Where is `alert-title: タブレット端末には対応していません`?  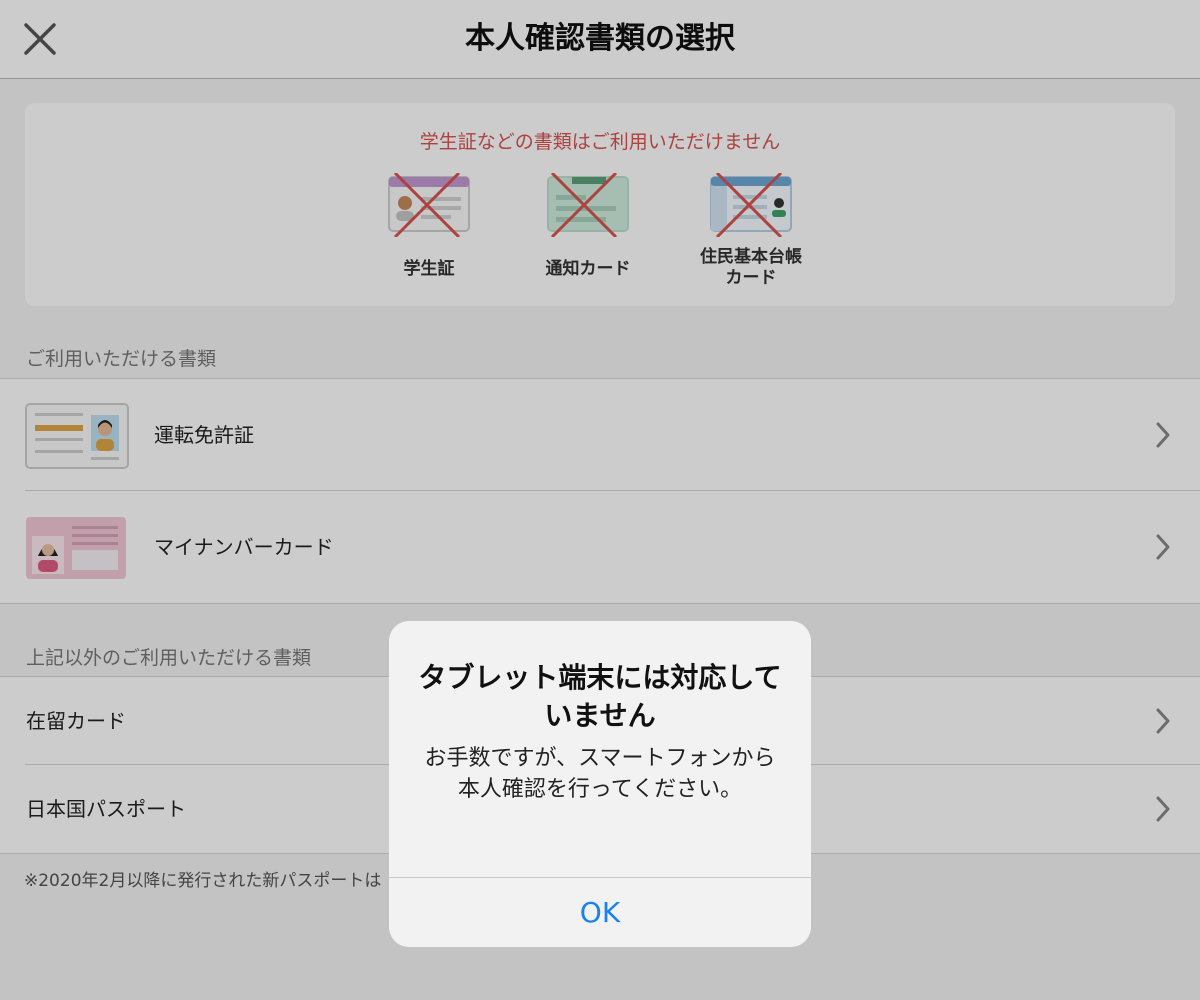 alert-title: タブレット端末には対応していません is located at coordinates (600, 696).